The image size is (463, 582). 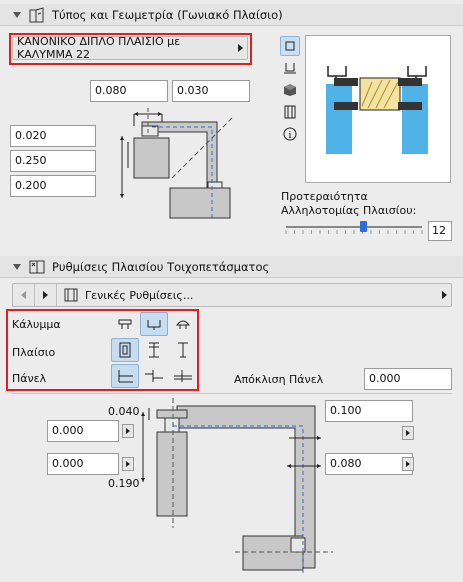 I want to click on next-button, so click(x=46, y=295).